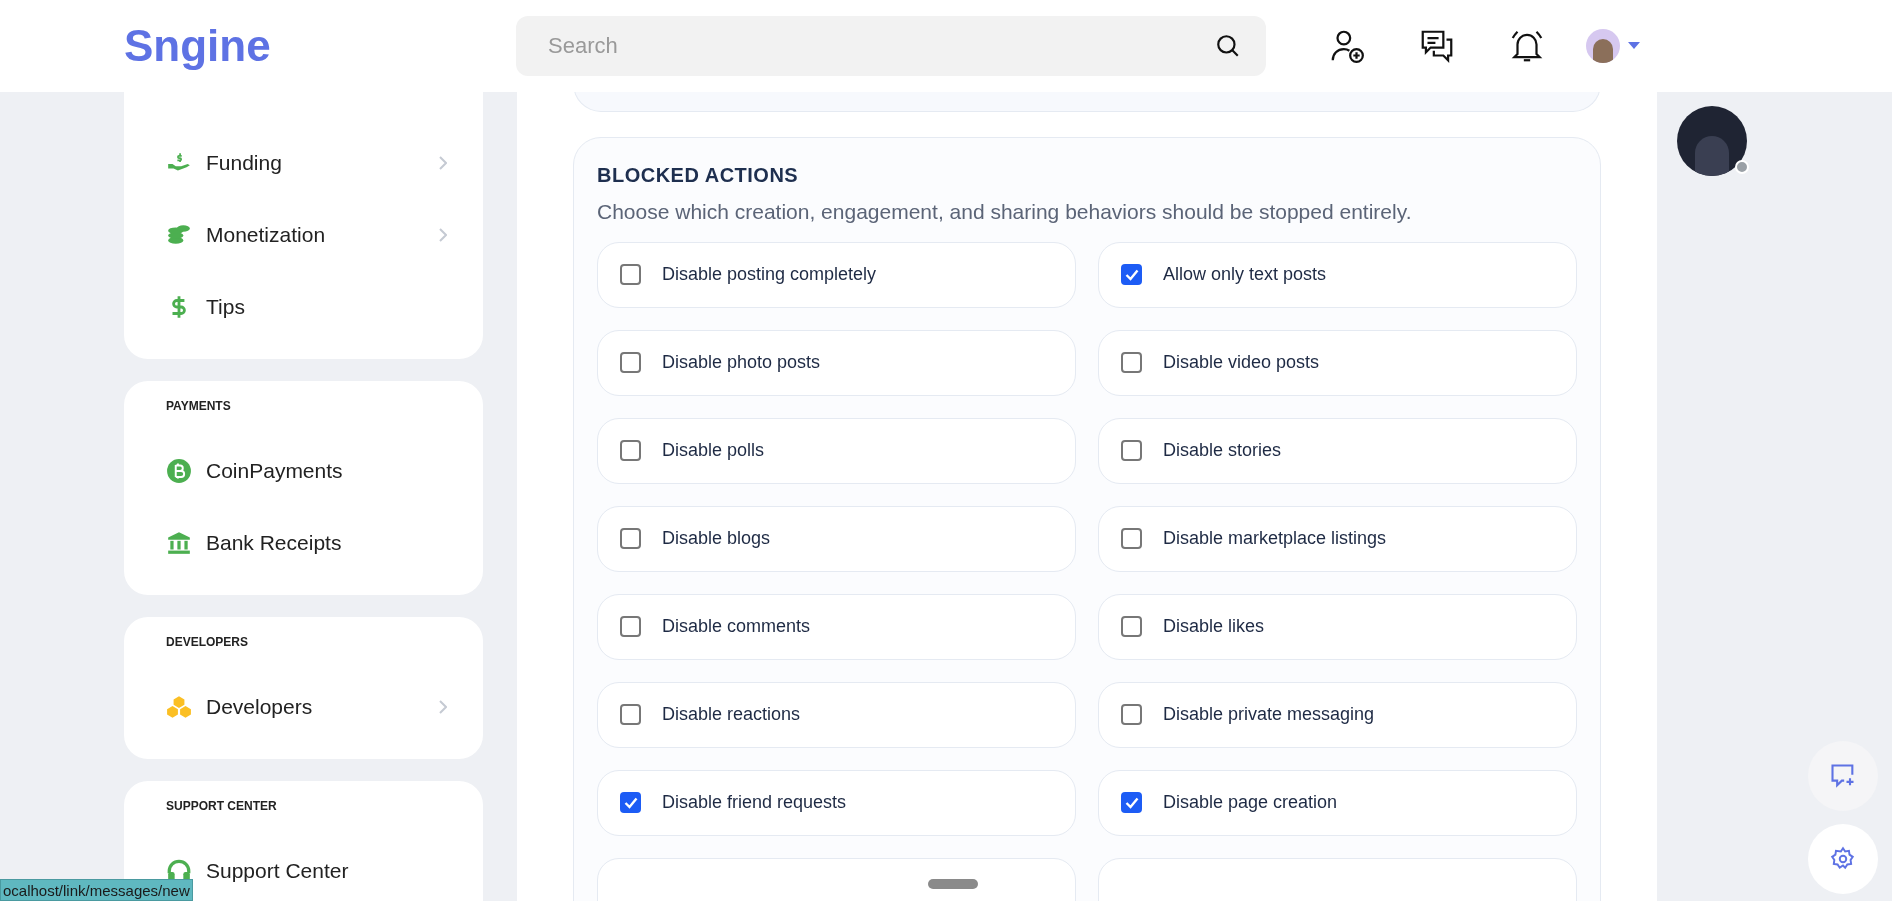  I want to click on checkbox-option: Disable friend requests, so click(836, 802).